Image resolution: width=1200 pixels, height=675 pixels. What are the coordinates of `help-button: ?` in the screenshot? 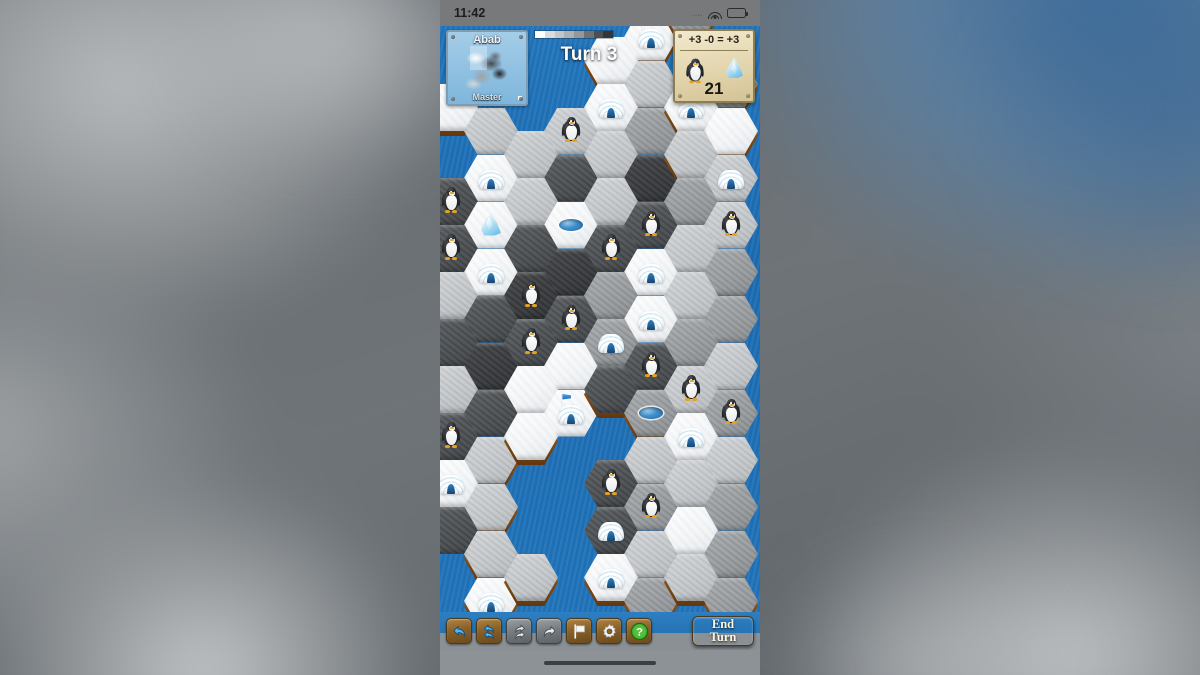 It's located at (639, 631).